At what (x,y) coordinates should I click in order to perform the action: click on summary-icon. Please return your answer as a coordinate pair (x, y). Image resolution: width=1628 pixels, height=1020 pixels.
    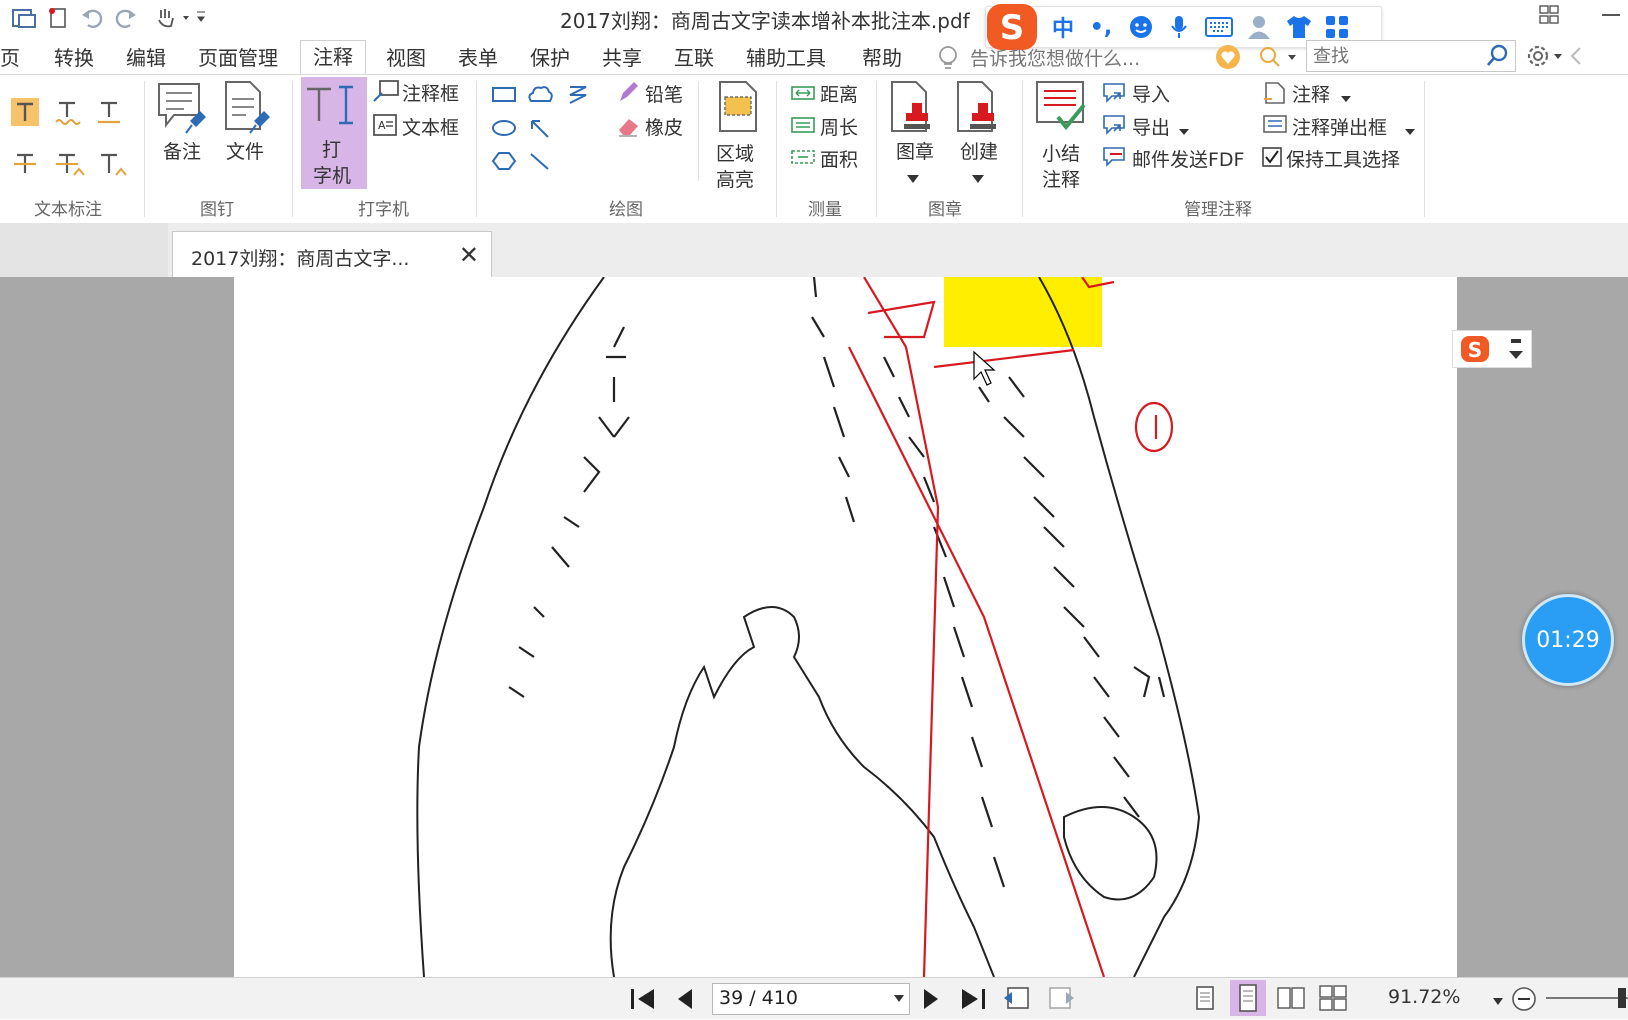
    Looking at the image, I should click on (1062, 109).